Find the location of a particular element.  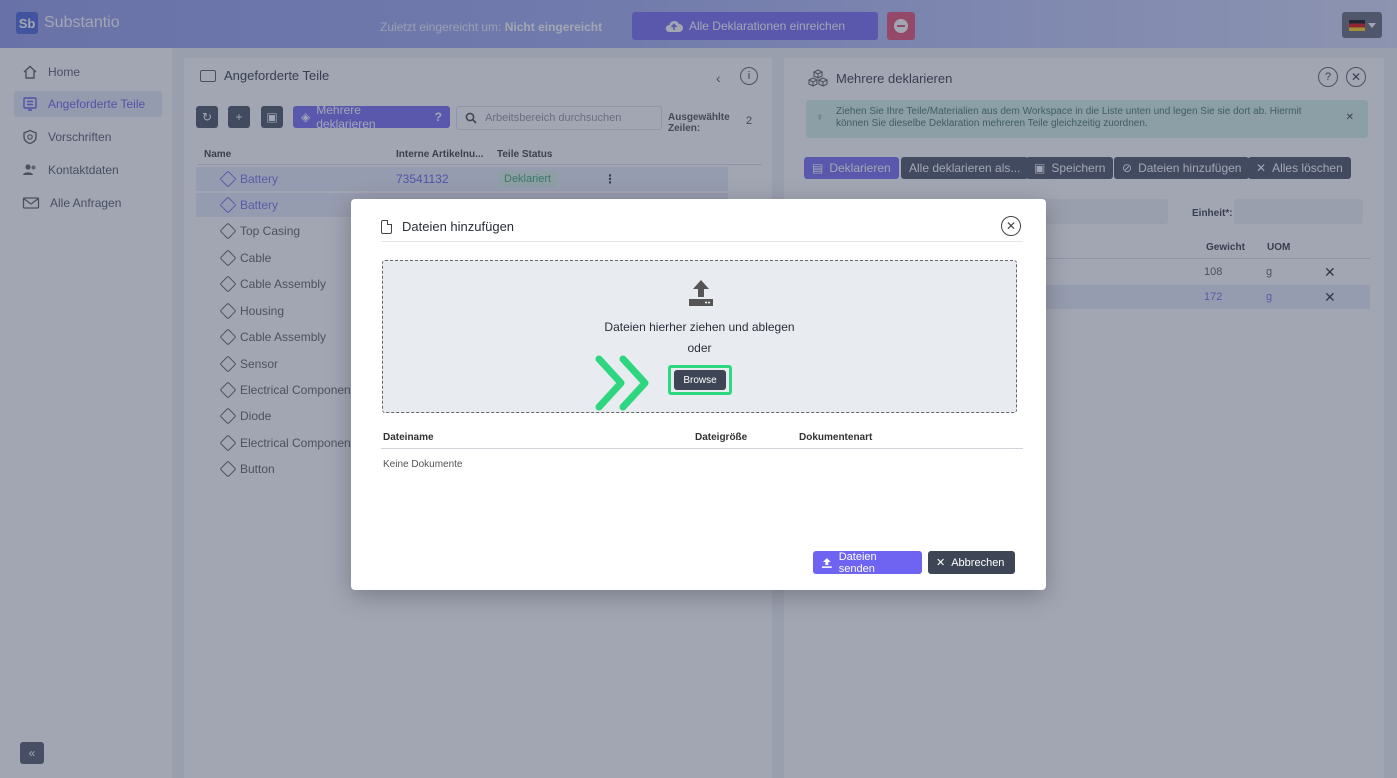

close-dialog-icon: ✕ is located at coordinates (1011, 226).